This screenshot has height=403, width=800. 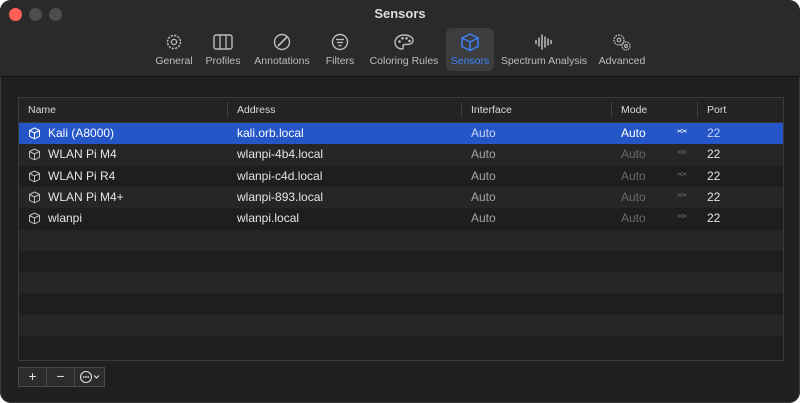 I want to click on sensor-name: WLAN Pi R4, so click(x=82, y=175).